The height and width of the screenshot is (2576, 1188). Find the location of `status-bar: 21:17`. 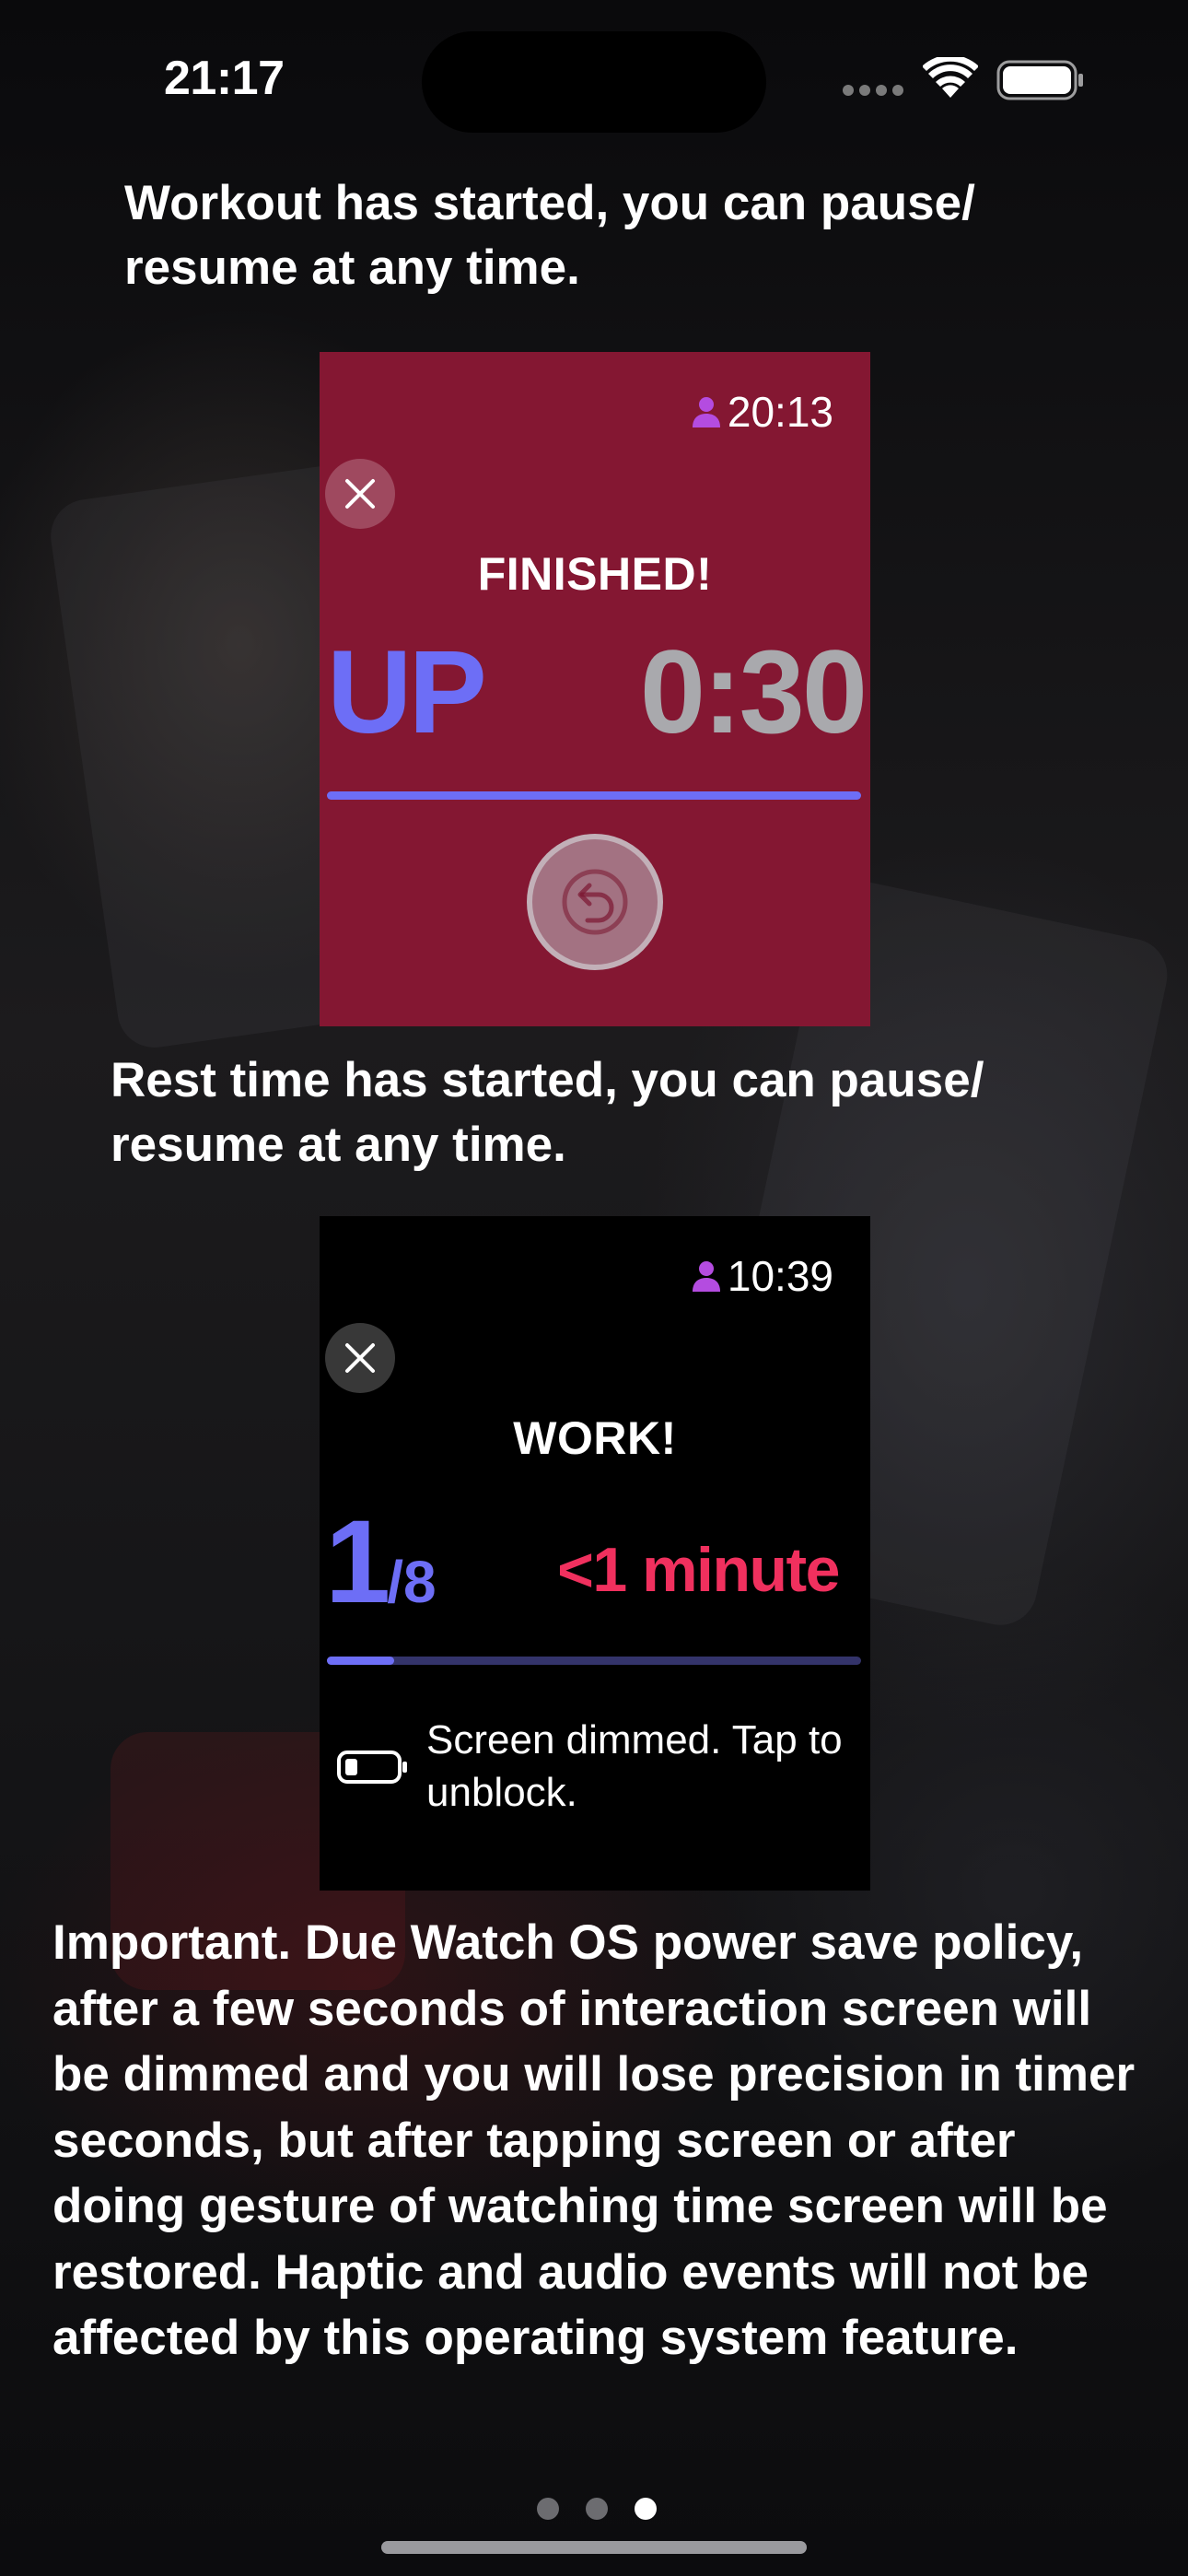

status-bar: 21:17 is located at coordinates (594, 78).